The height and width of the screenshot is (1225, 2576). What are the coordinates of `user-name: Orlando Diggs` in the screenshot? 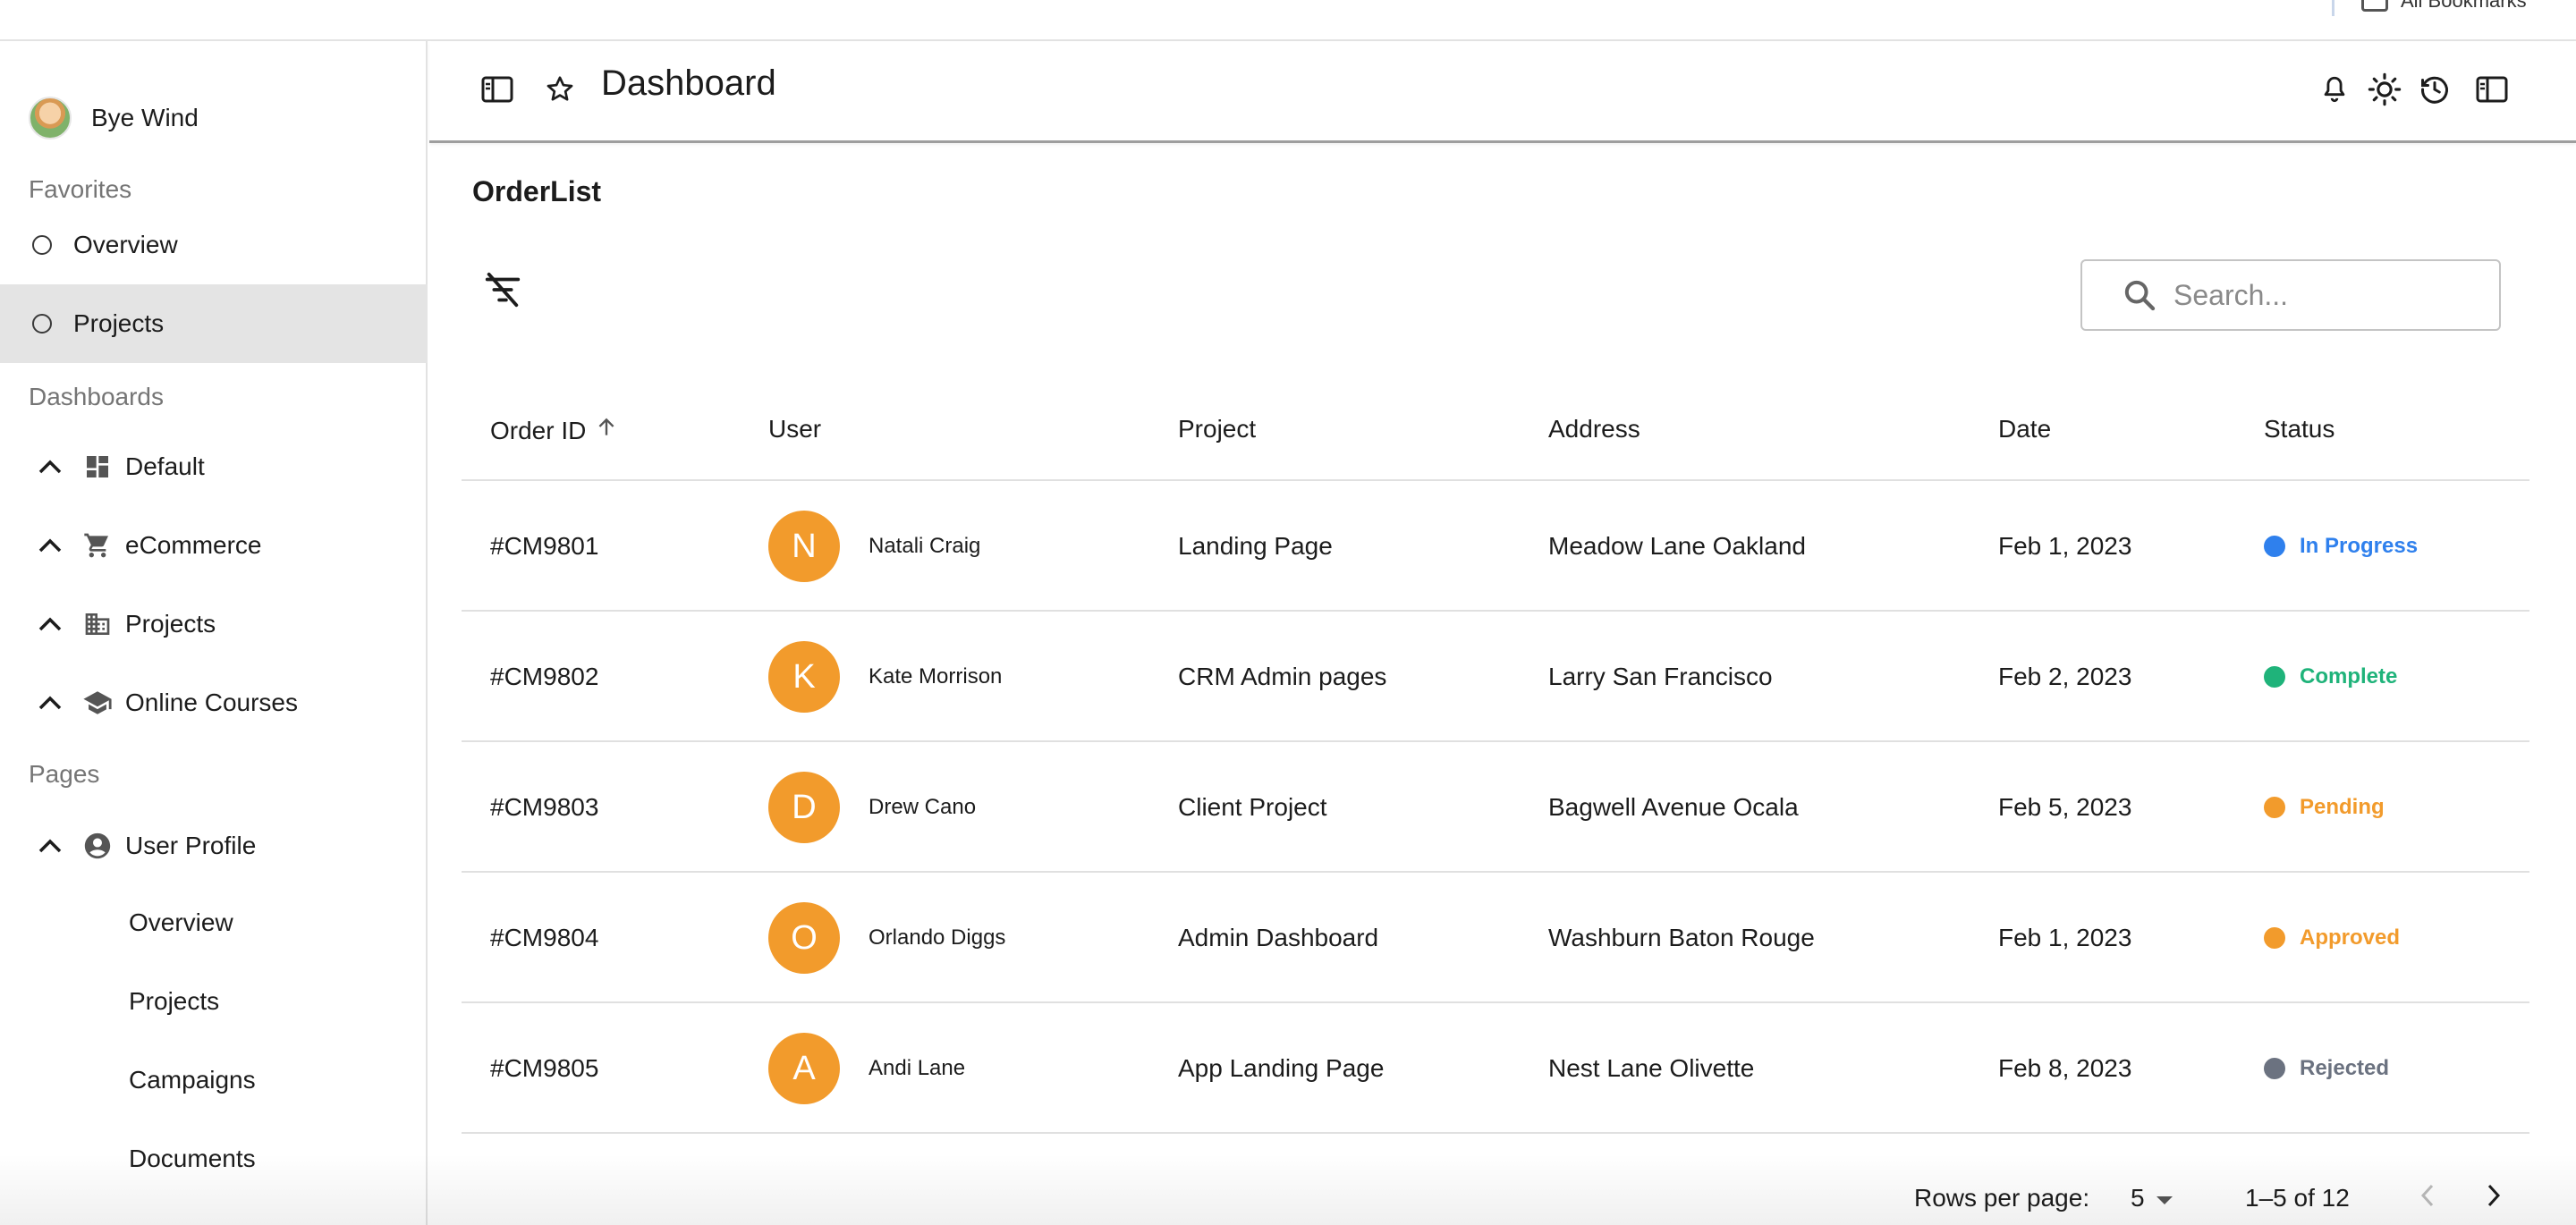 It's located at (937, 938).